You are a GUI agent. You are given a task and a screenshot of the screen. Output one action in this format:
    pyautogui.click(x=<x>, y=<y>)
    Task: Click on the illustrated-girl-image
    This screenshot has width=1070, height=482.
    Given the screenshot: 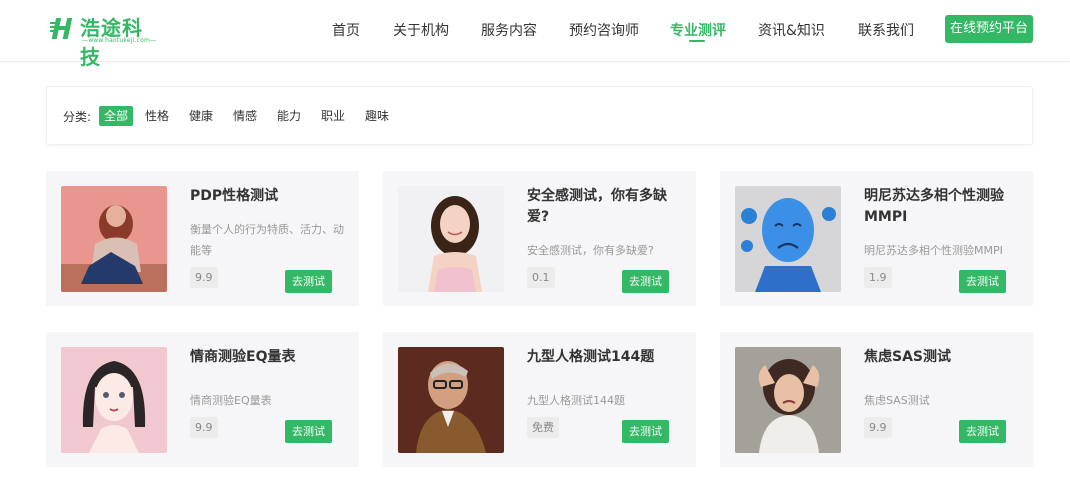 What is the action you would take?
    pyautogui.click(x=114, y=400)
    